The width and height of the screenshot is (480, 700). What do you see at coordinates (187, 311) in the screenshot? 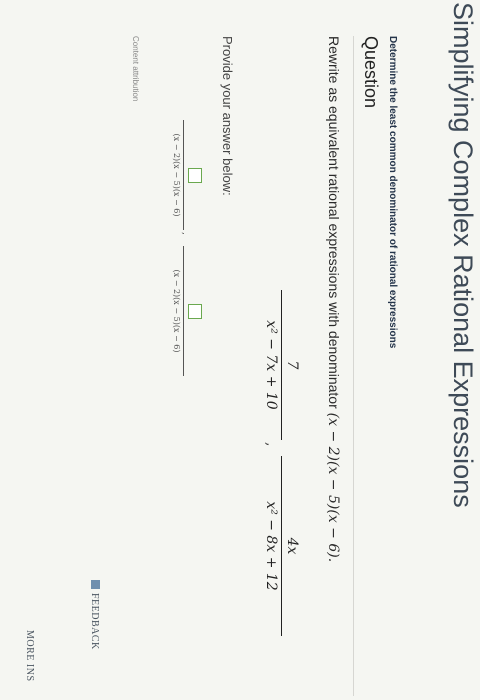
I see `answer-fraction-2: (x − 2)(x − 5)(x − 6)` at bounding box center [187, 311].